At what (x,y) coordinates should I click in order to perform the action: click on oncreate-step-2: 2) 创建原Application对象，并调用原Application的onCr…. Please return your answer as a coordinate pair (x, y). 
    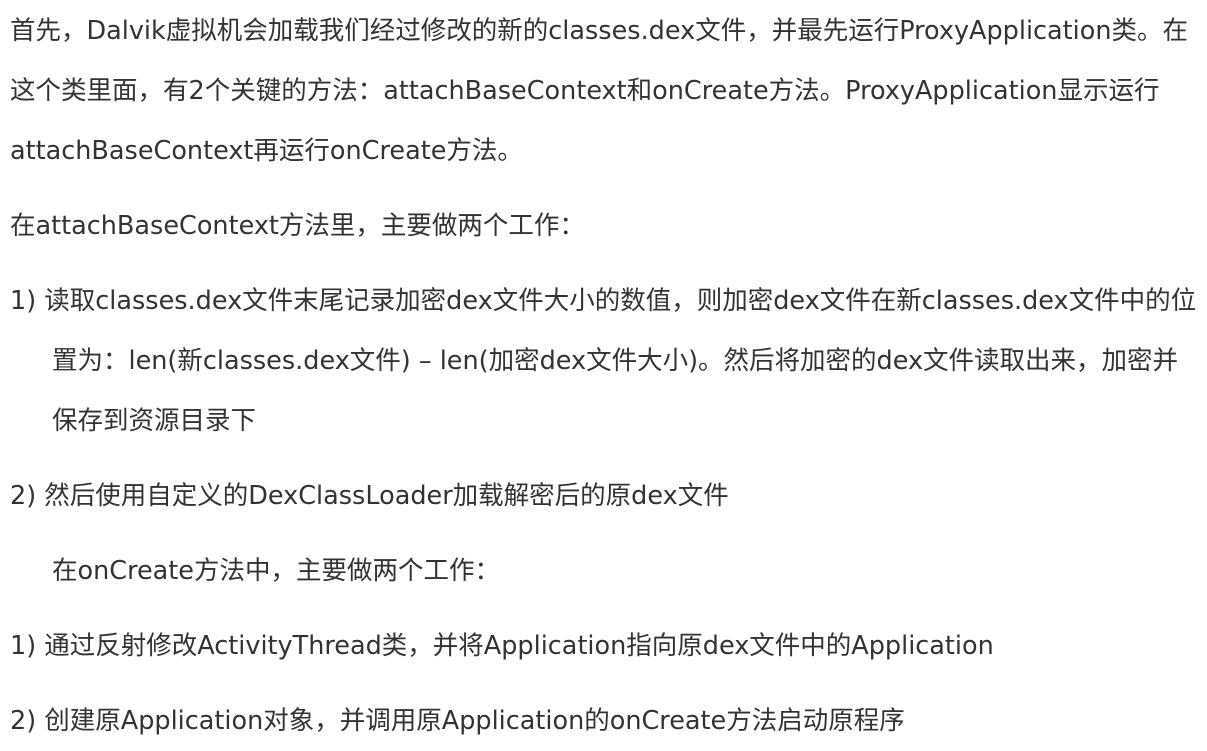
    Looking at the image, I should click on (457, 721).